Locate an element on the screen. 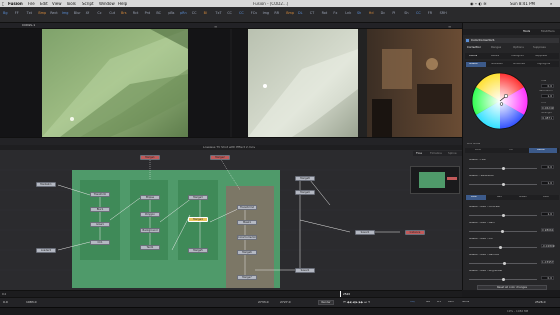 This screenshot has height=315, width=560. menu-file: File is located at coordinates (31, 4).